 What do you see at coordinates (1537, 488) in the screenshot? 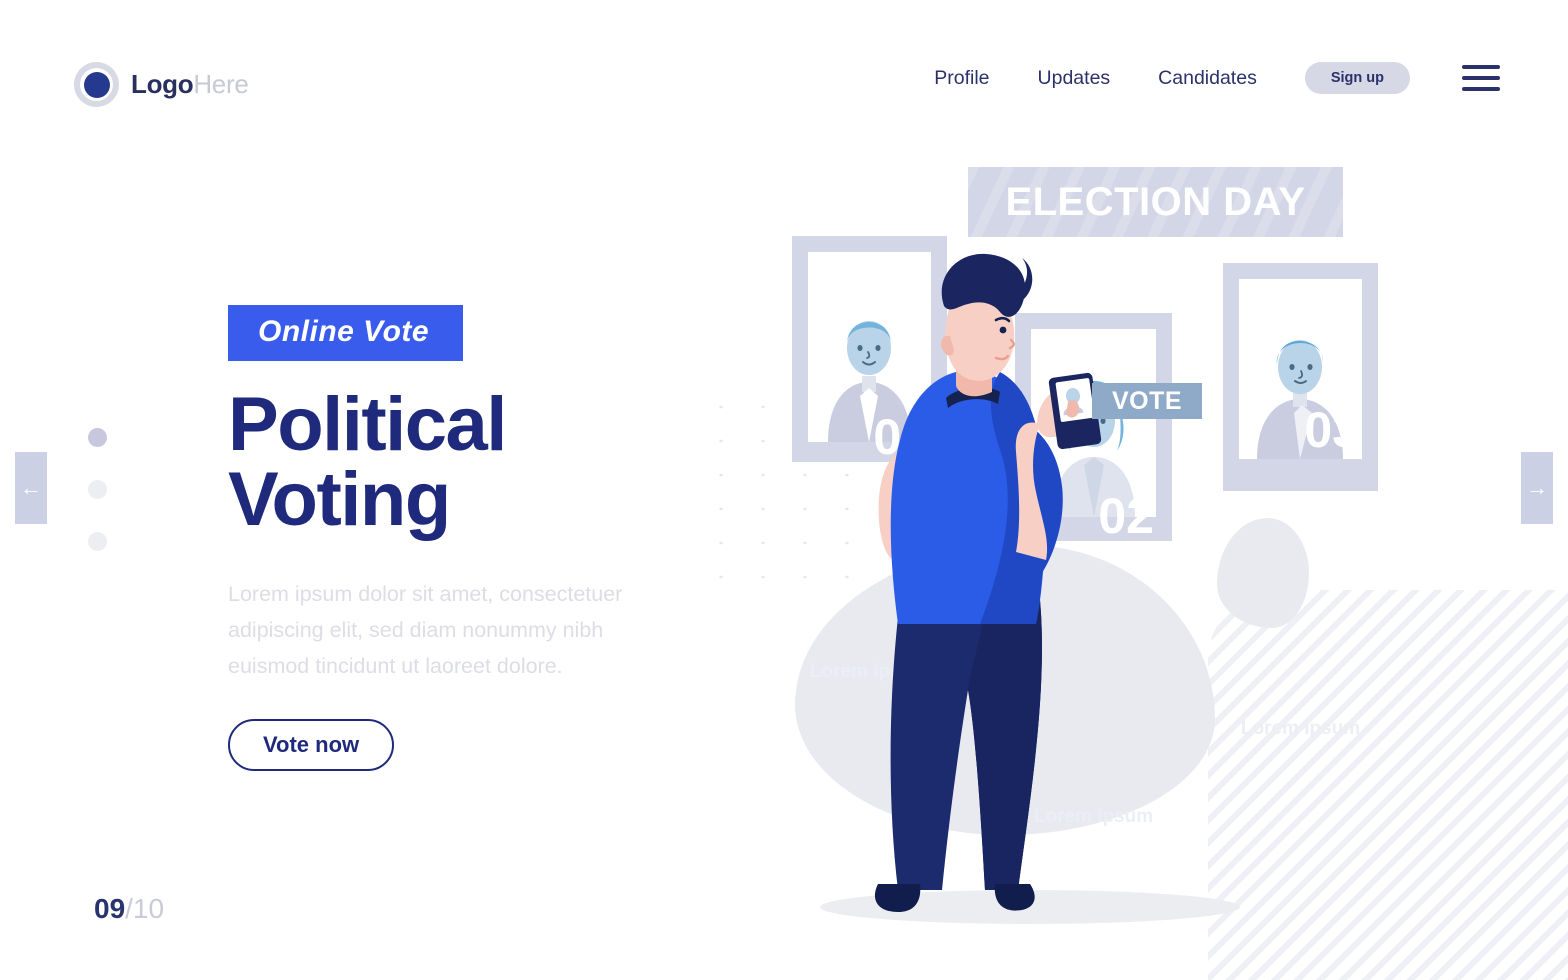
I see `arrow-right-icon: →` at bounding box center [1537, 488].